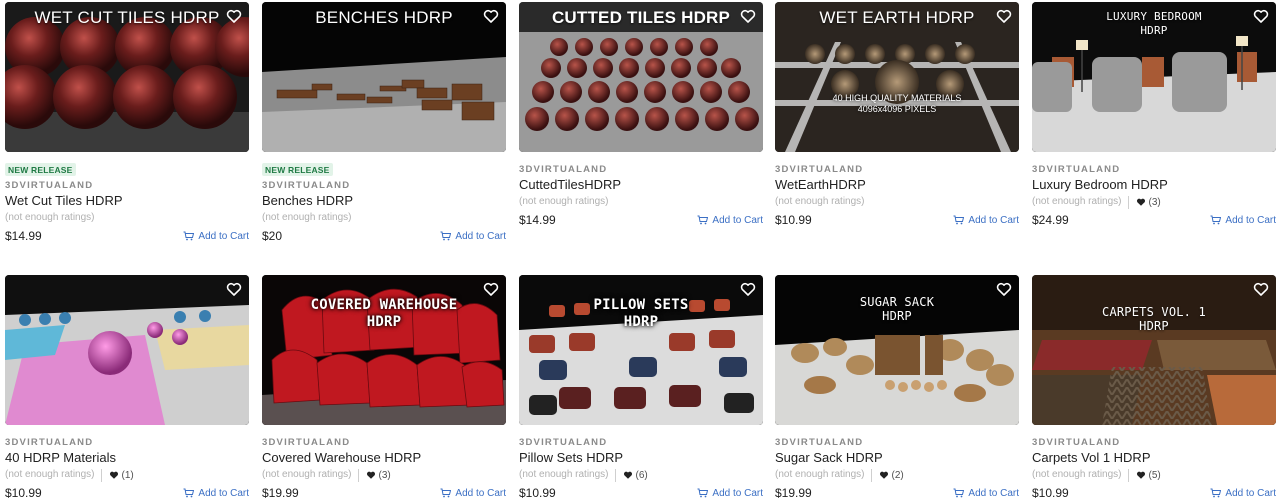 Image resolution: width=1280 pixels, height=500 pixels. What do you see at coordinates (384, 201) in the screenshot?
I see `product-name: Benches HDRP` at bounding box center [384, 201].